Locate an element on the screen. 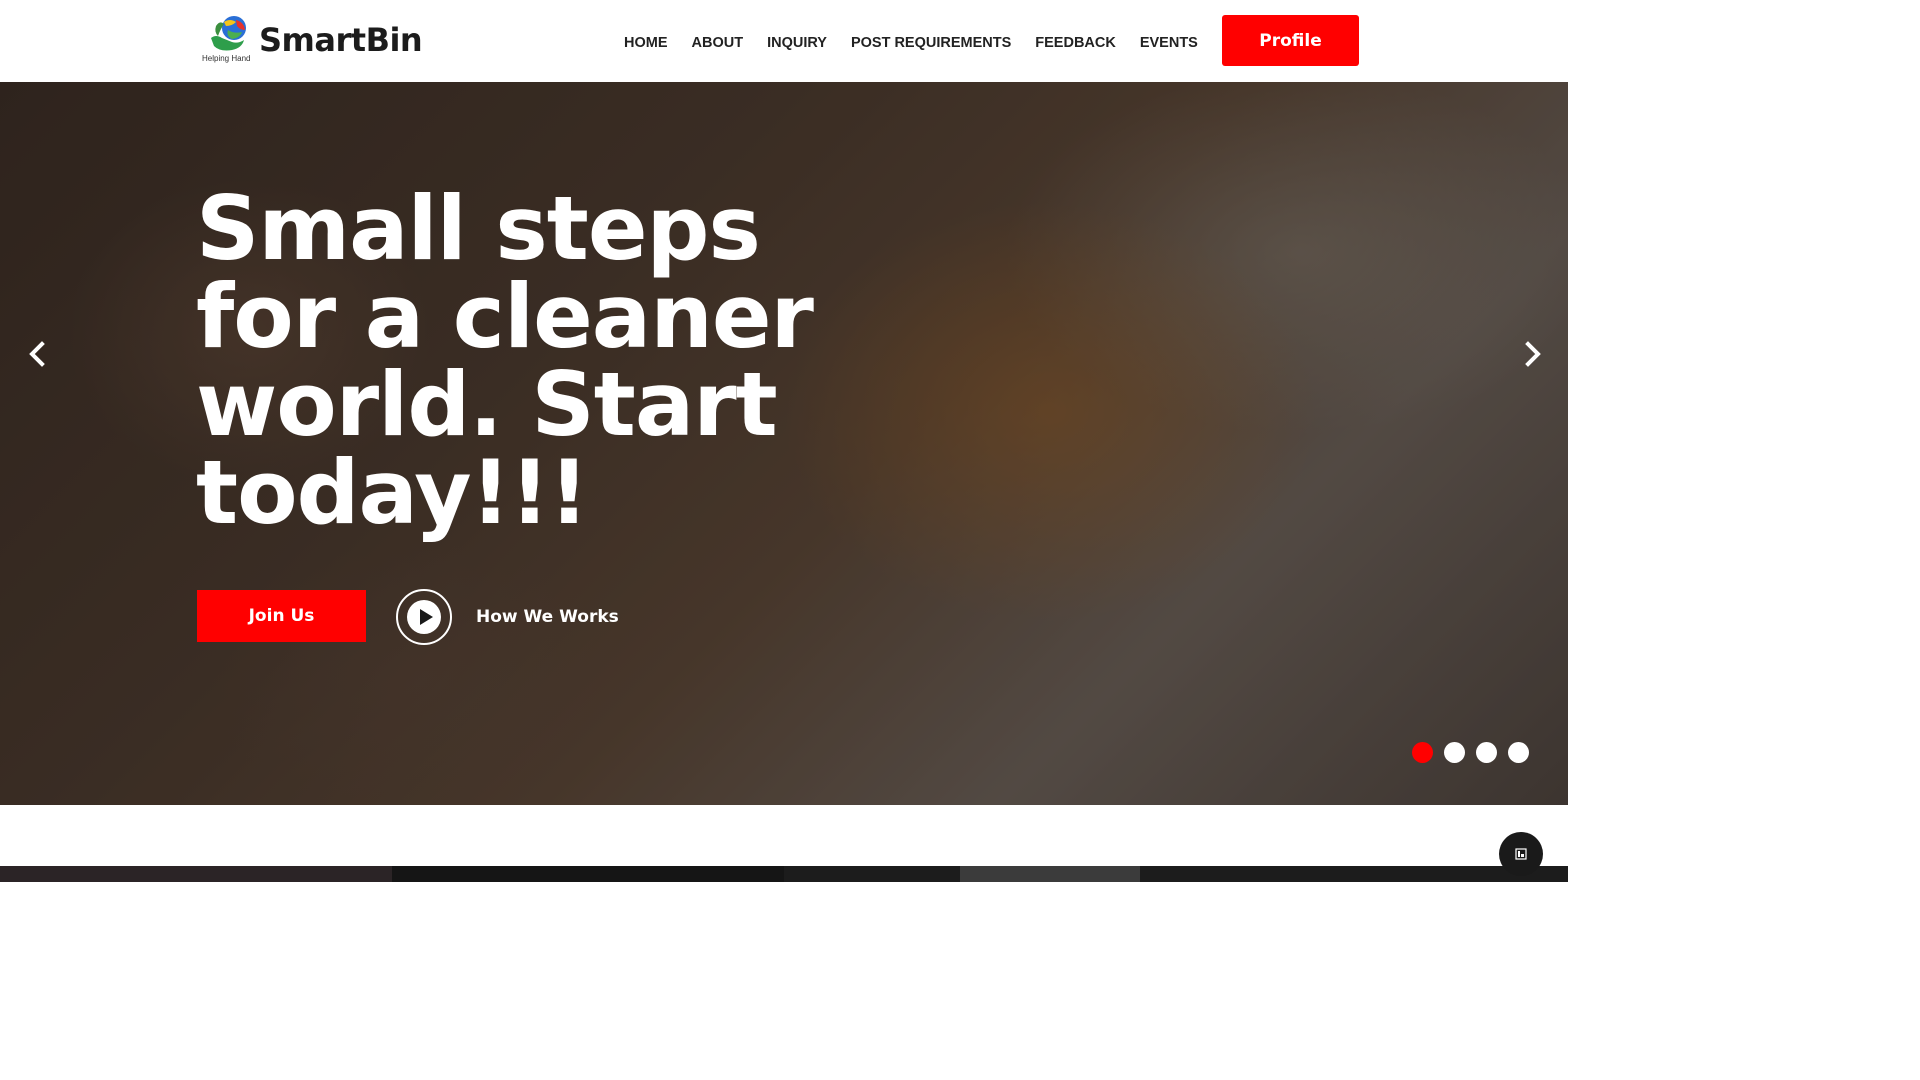  scroll-top-button is located at coordinates (1521, 854).